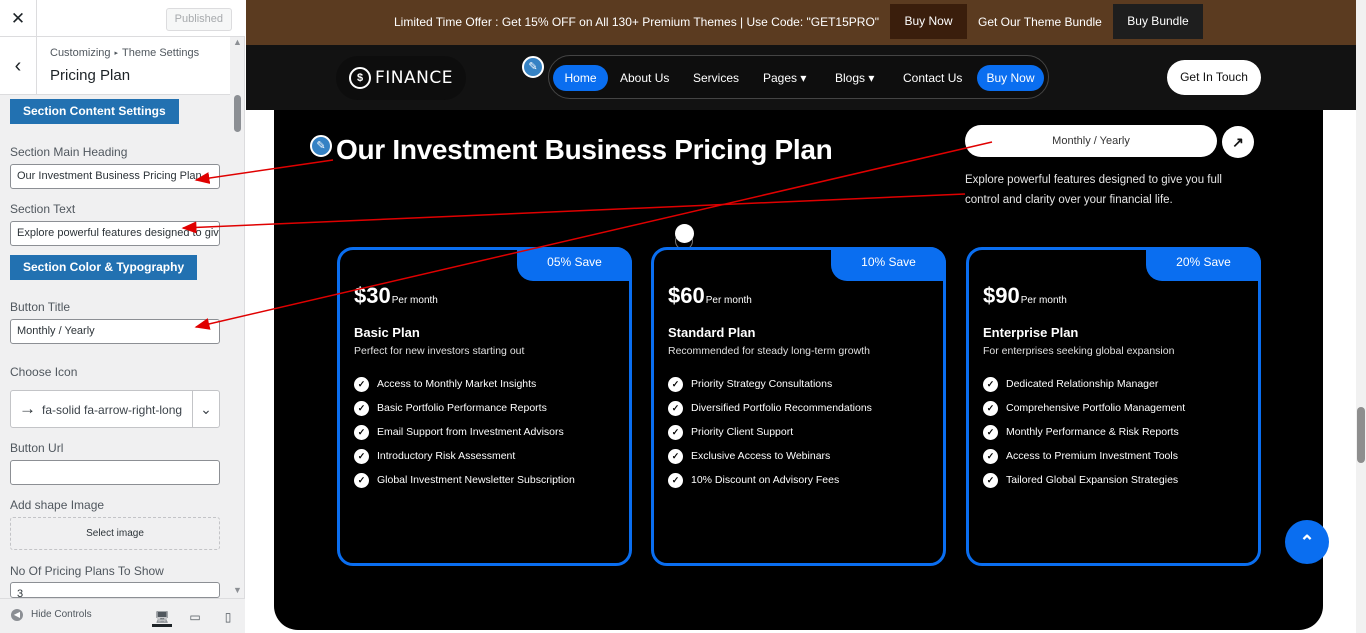 This screenshot has height=633, width=1366. What do you see at coordinates (1082, 384) in the screenshot?
I see `feature-text: Dedicated Relationship Manager` at bounding box center [1082, 384].